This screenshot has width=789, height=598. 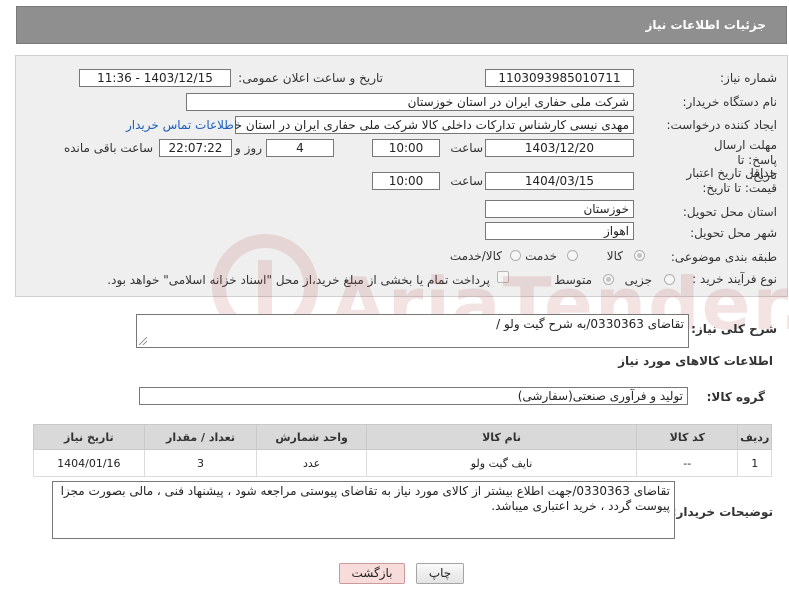 What do you see at coordinates (406, 181) in the screenshot?
I see `price-validity-time-field: 10:00` at bounding box center [406, 181].